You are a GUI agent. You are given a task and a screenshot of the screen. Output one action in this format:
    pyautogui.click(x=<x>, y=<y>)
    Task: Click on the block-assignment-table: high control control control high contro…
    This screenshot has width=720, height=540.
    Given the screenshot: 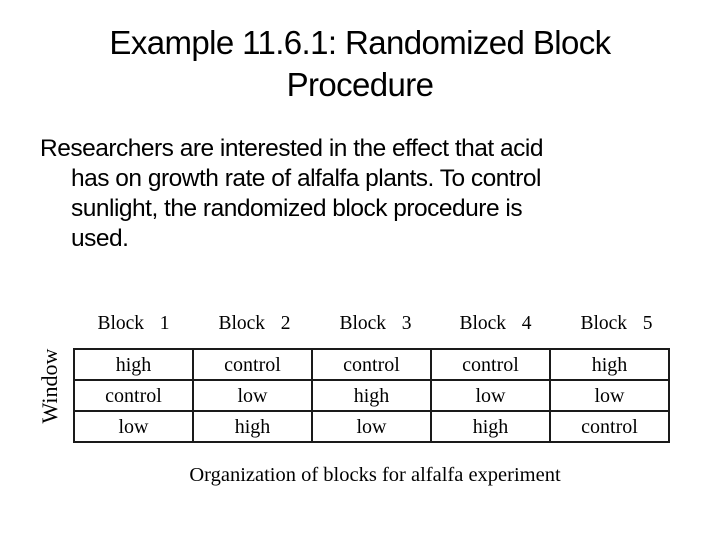 What is the action you would take?
    pyautogui.click(x=371, y=395)
    